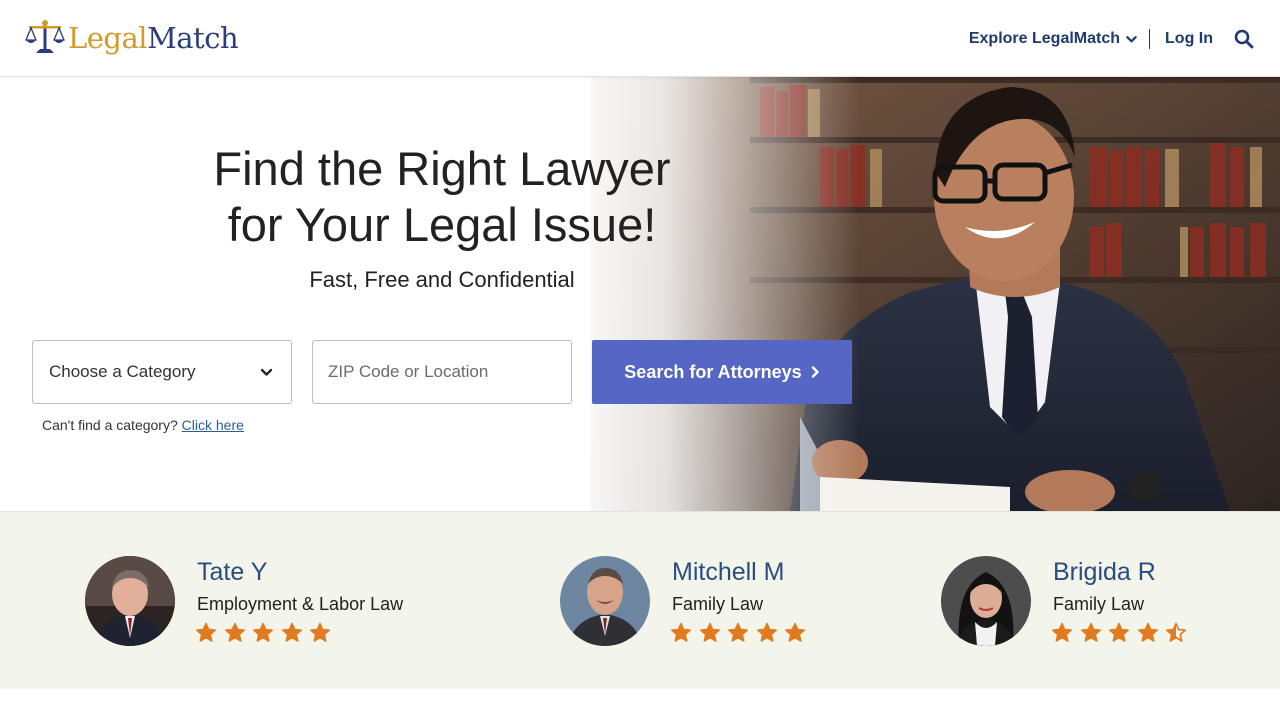 This screenshot has width=1280, height=720. I want to click on hero-title-line2: for Your Legal Issue!, so click(442, 224).